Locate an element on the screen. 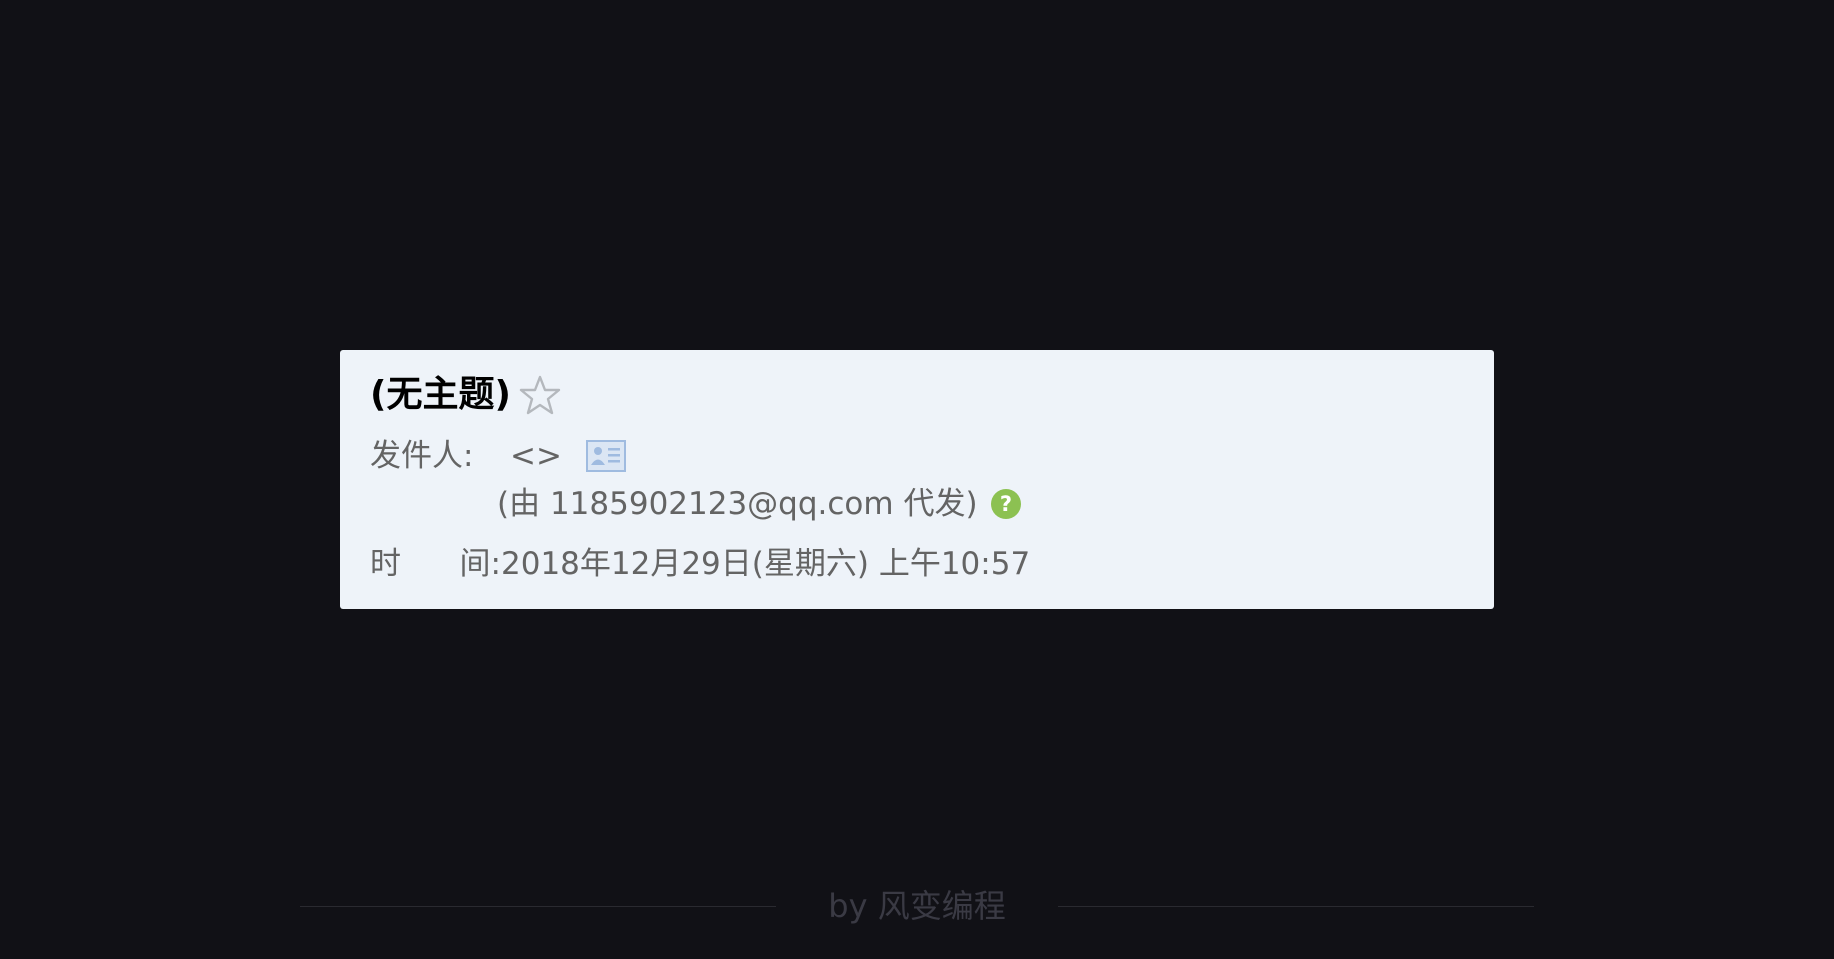 This screenshot has width=1834, height=959. footer-brand: by 风变编程 is located at coordinates (917, 906).